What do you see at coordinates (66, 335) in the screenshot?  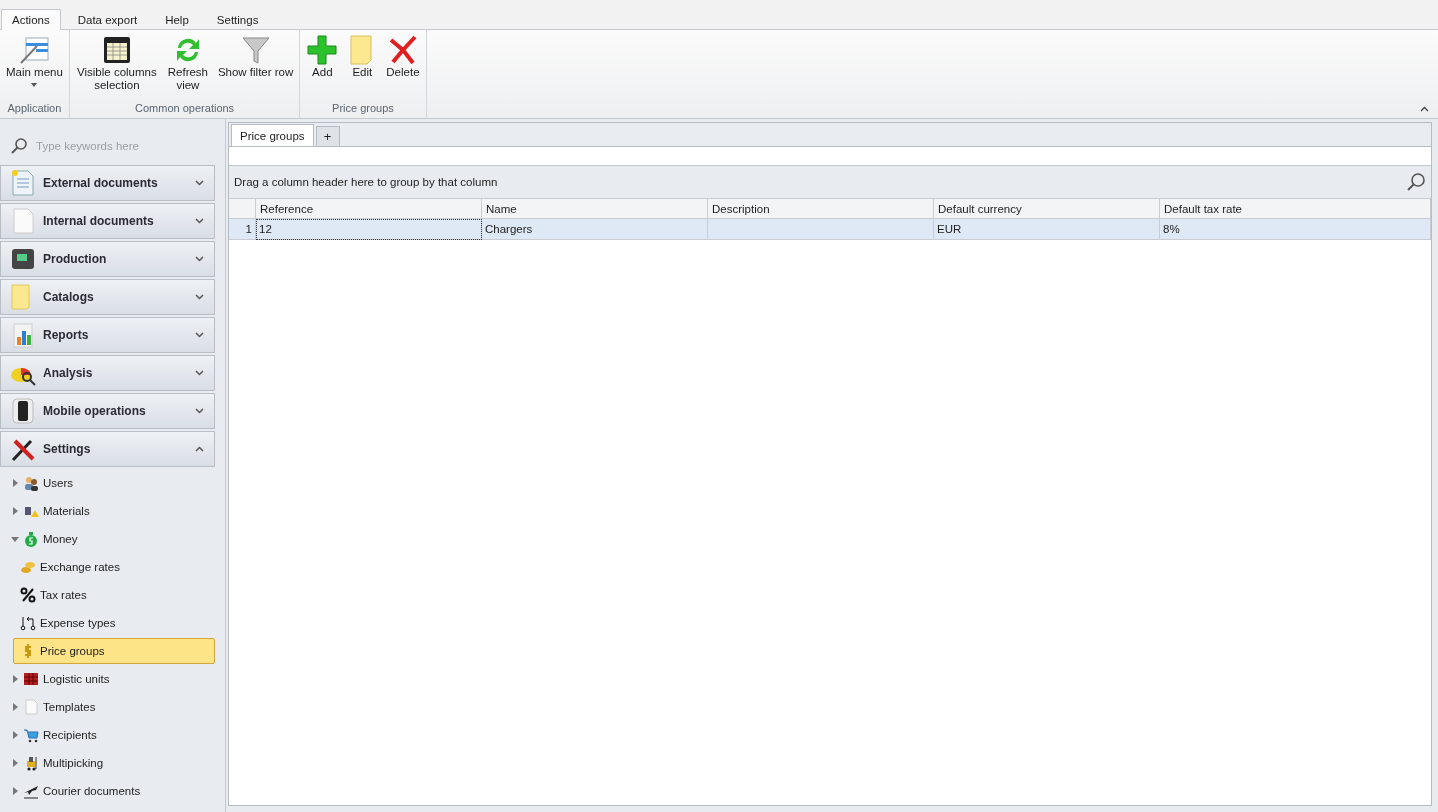 I see `section-label: Reports` at bounding box center [66, 335].